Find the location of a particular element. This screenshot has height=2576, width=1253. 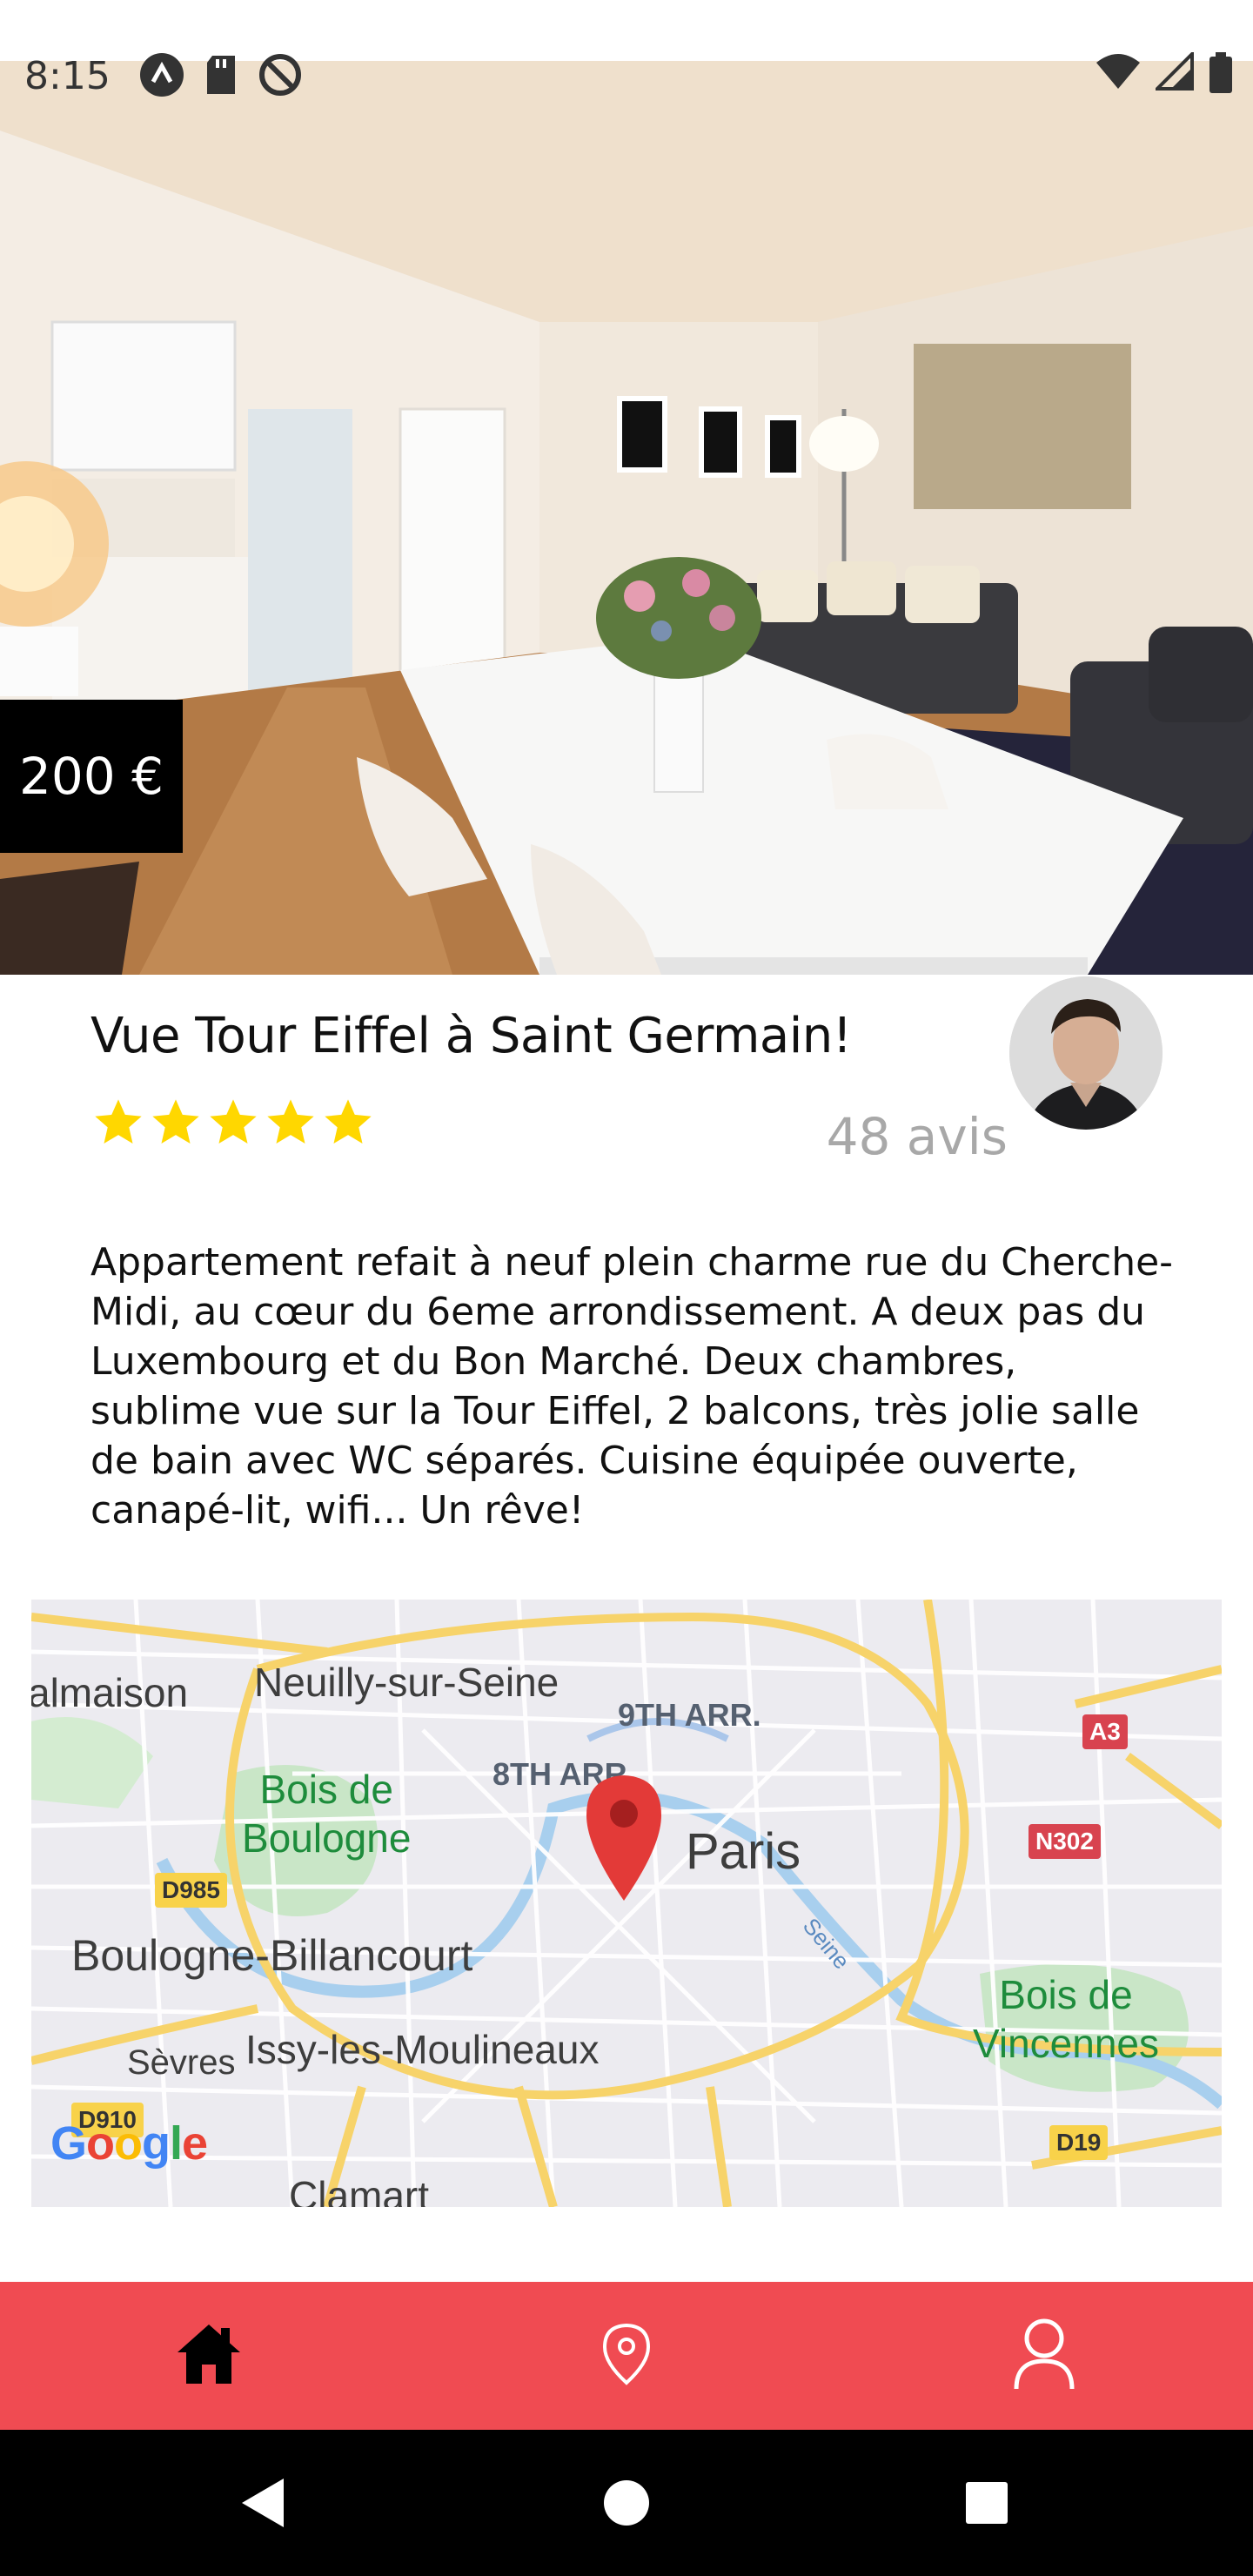

recents-button is located at coordinates (986, 2503).